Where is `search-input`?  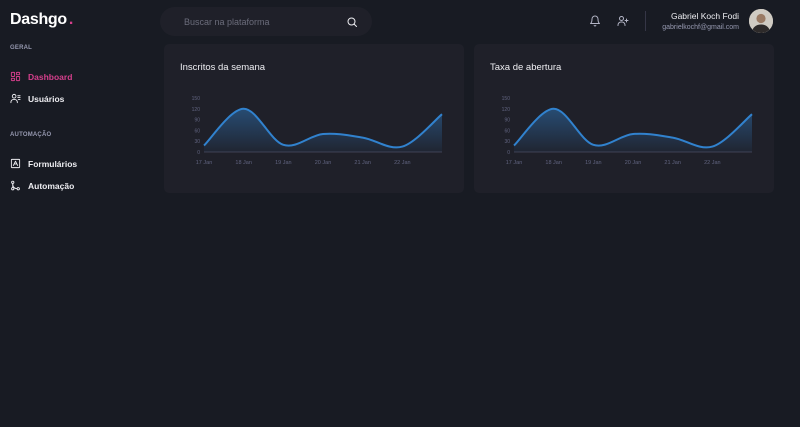
search-input is located at coordinates (265, 21).